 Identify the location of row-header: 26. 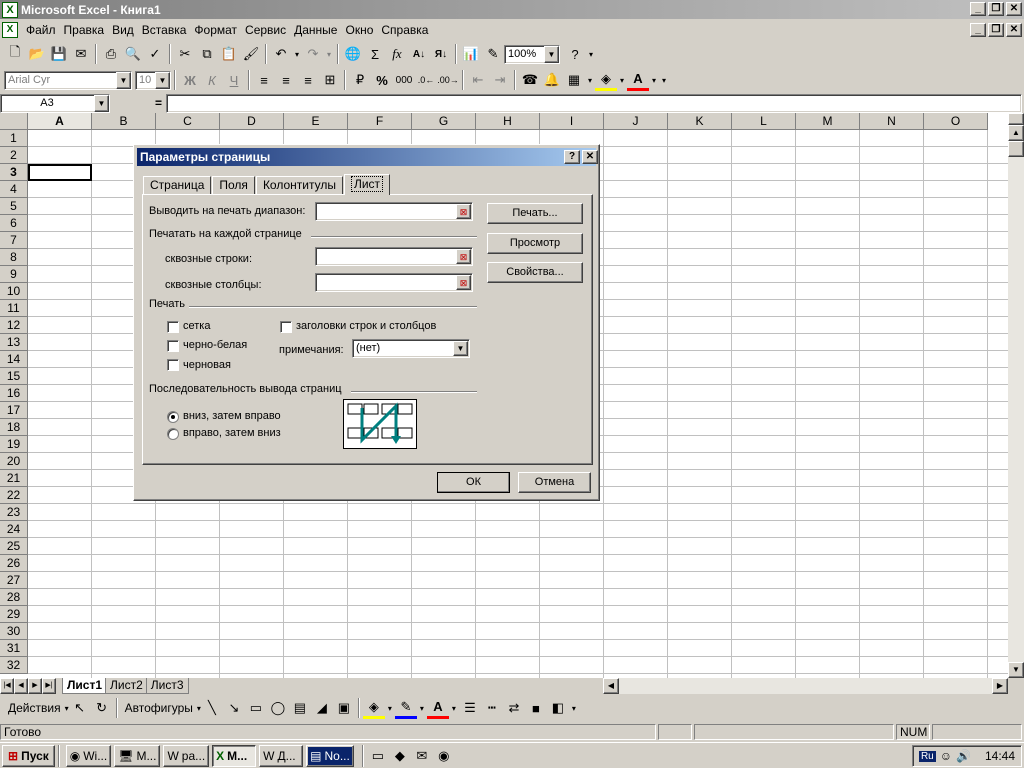
(14, 563).